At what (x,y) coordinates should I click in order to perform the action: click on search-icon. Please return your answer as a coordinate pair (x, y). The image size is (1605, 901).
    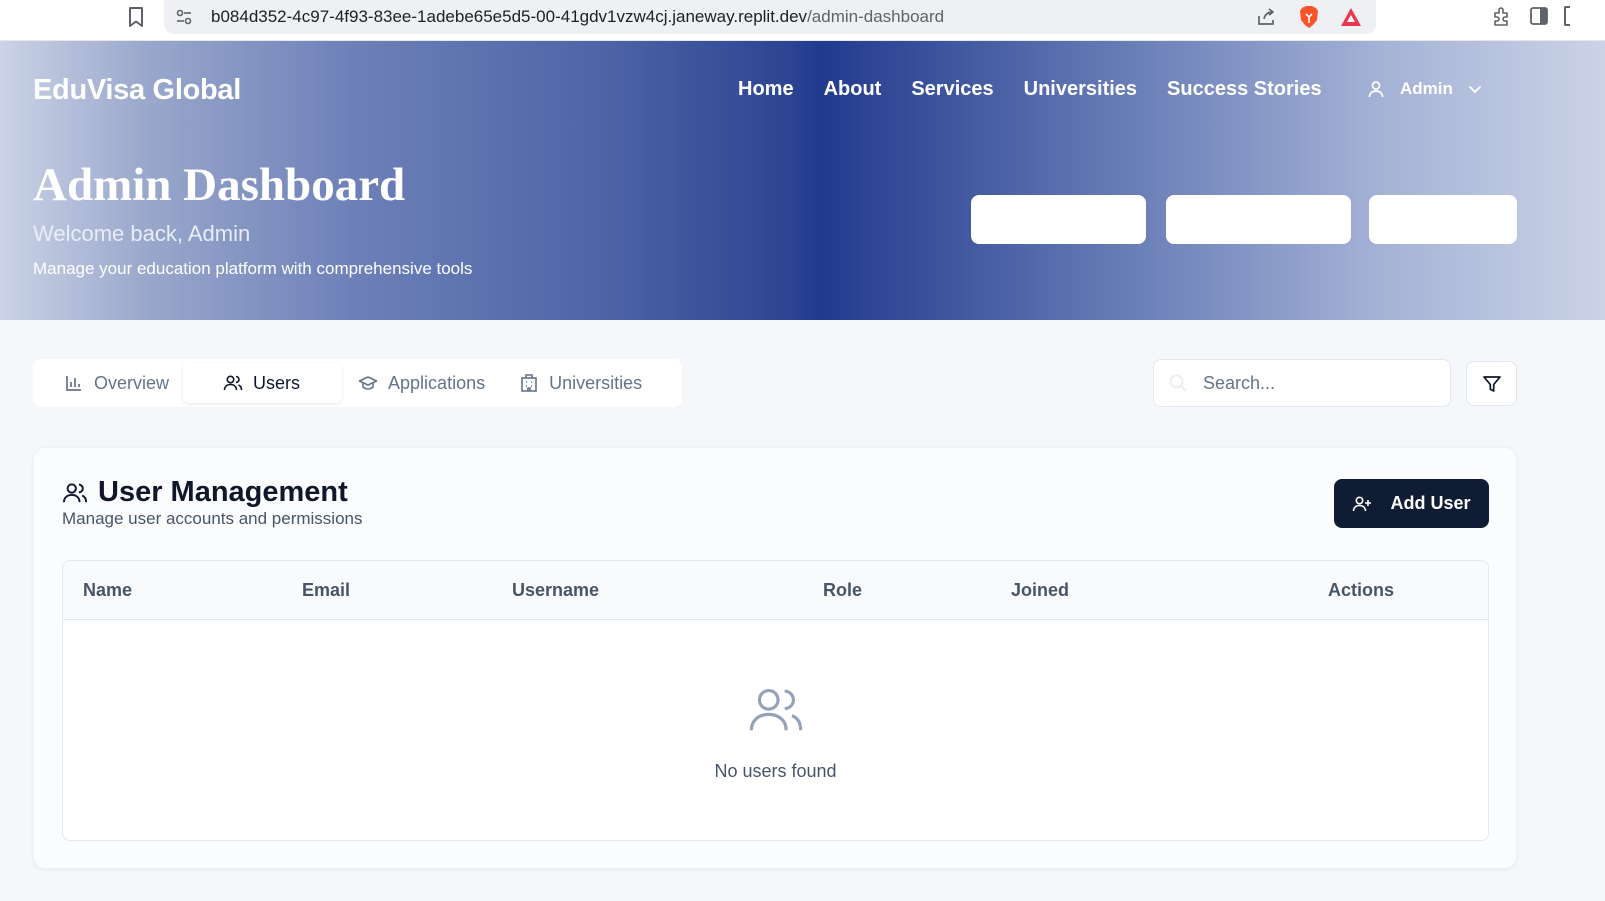
    Looking at the image, I should click on (1178, 383).